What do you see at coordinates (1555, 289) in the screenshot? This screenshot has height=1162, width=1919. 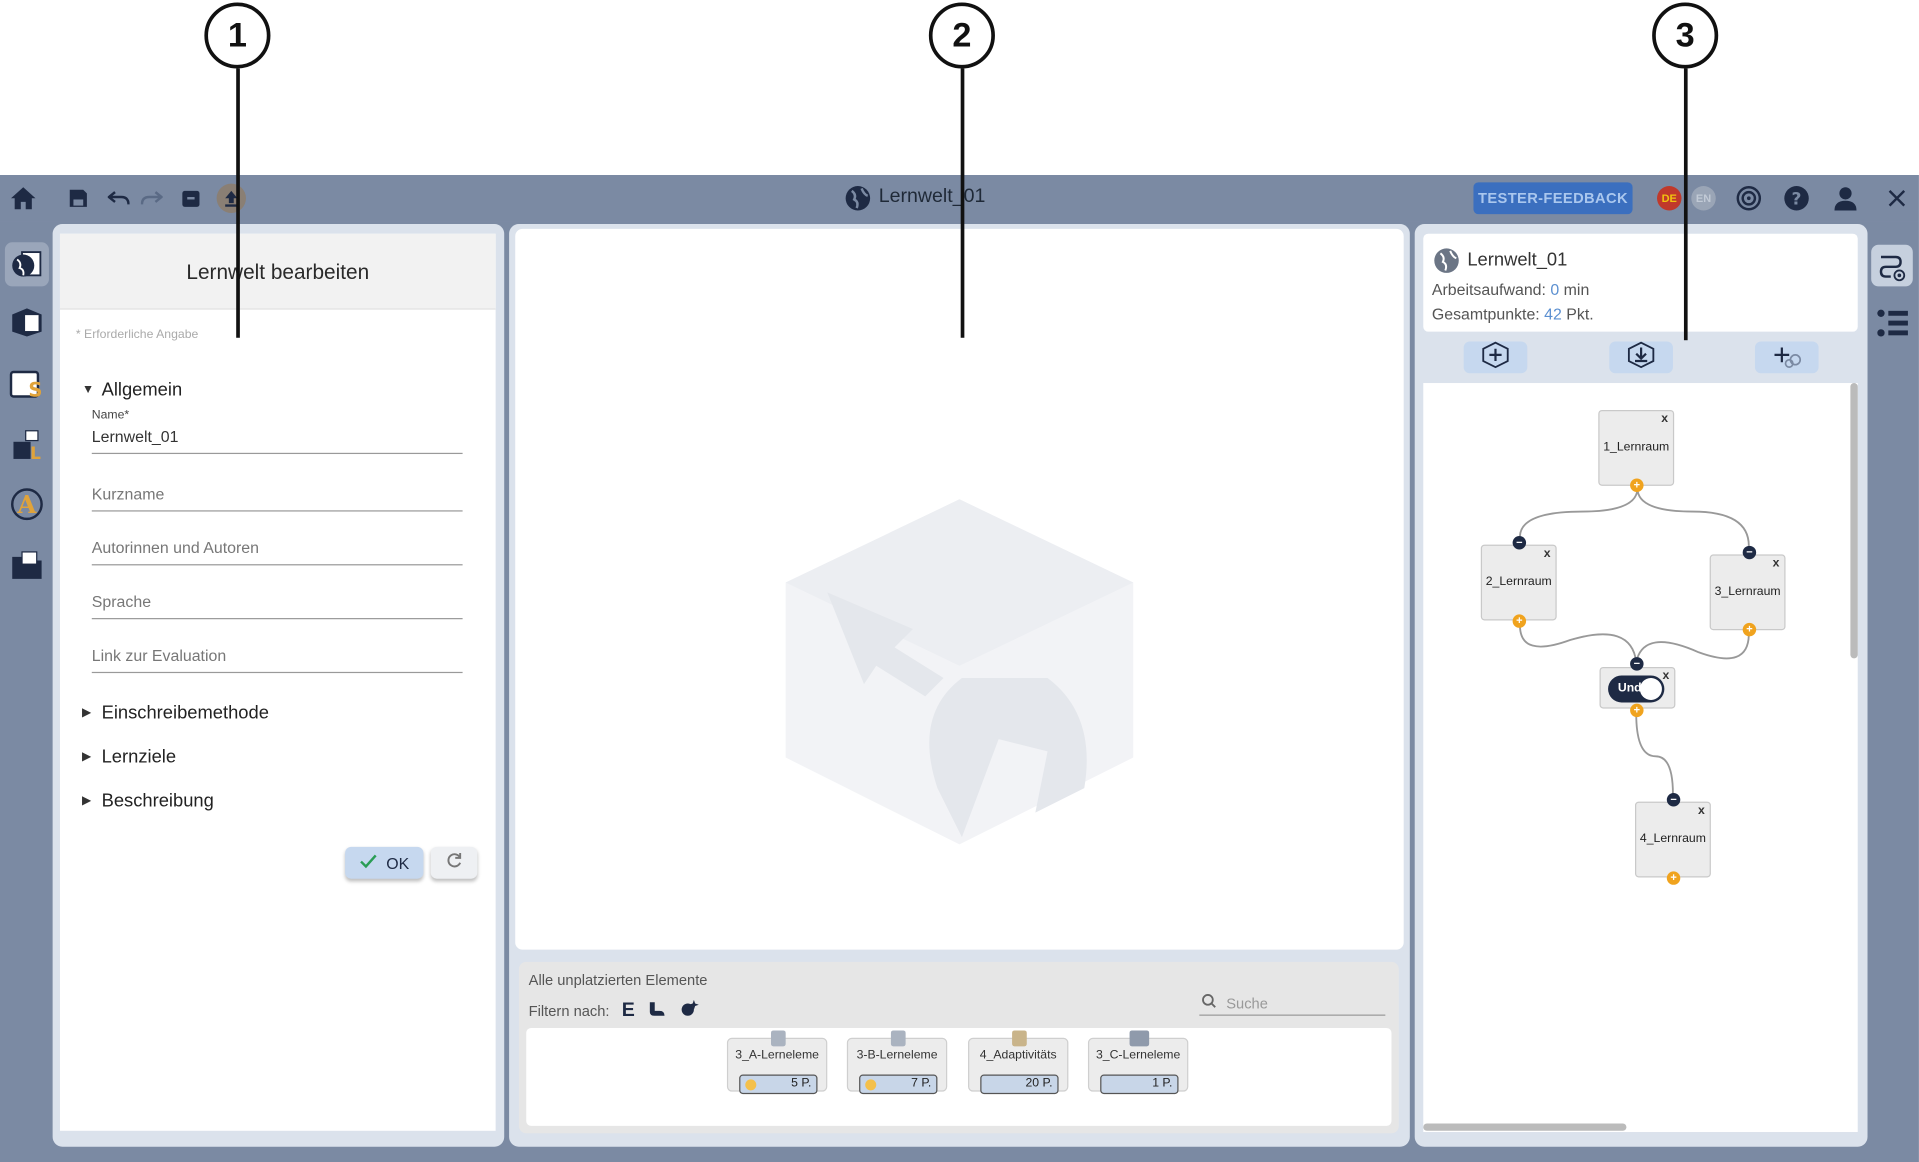 I see `workload-value: 0` at bounding box center [1555, 289].